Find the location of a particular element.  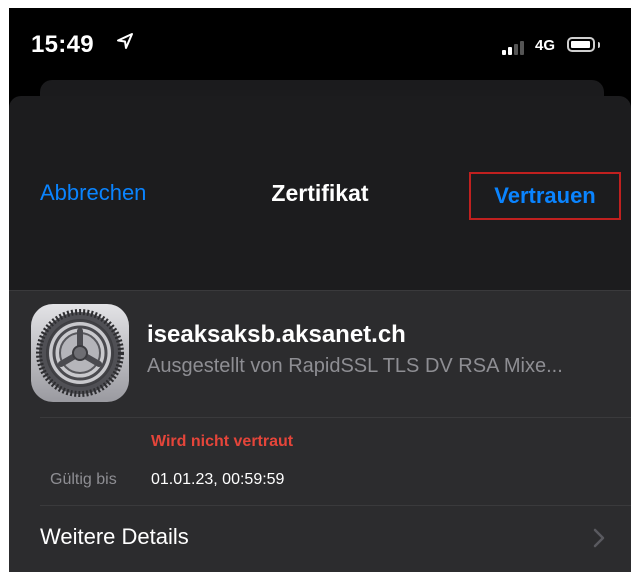

chevron-right-icon is located at coordinates (599, 538).